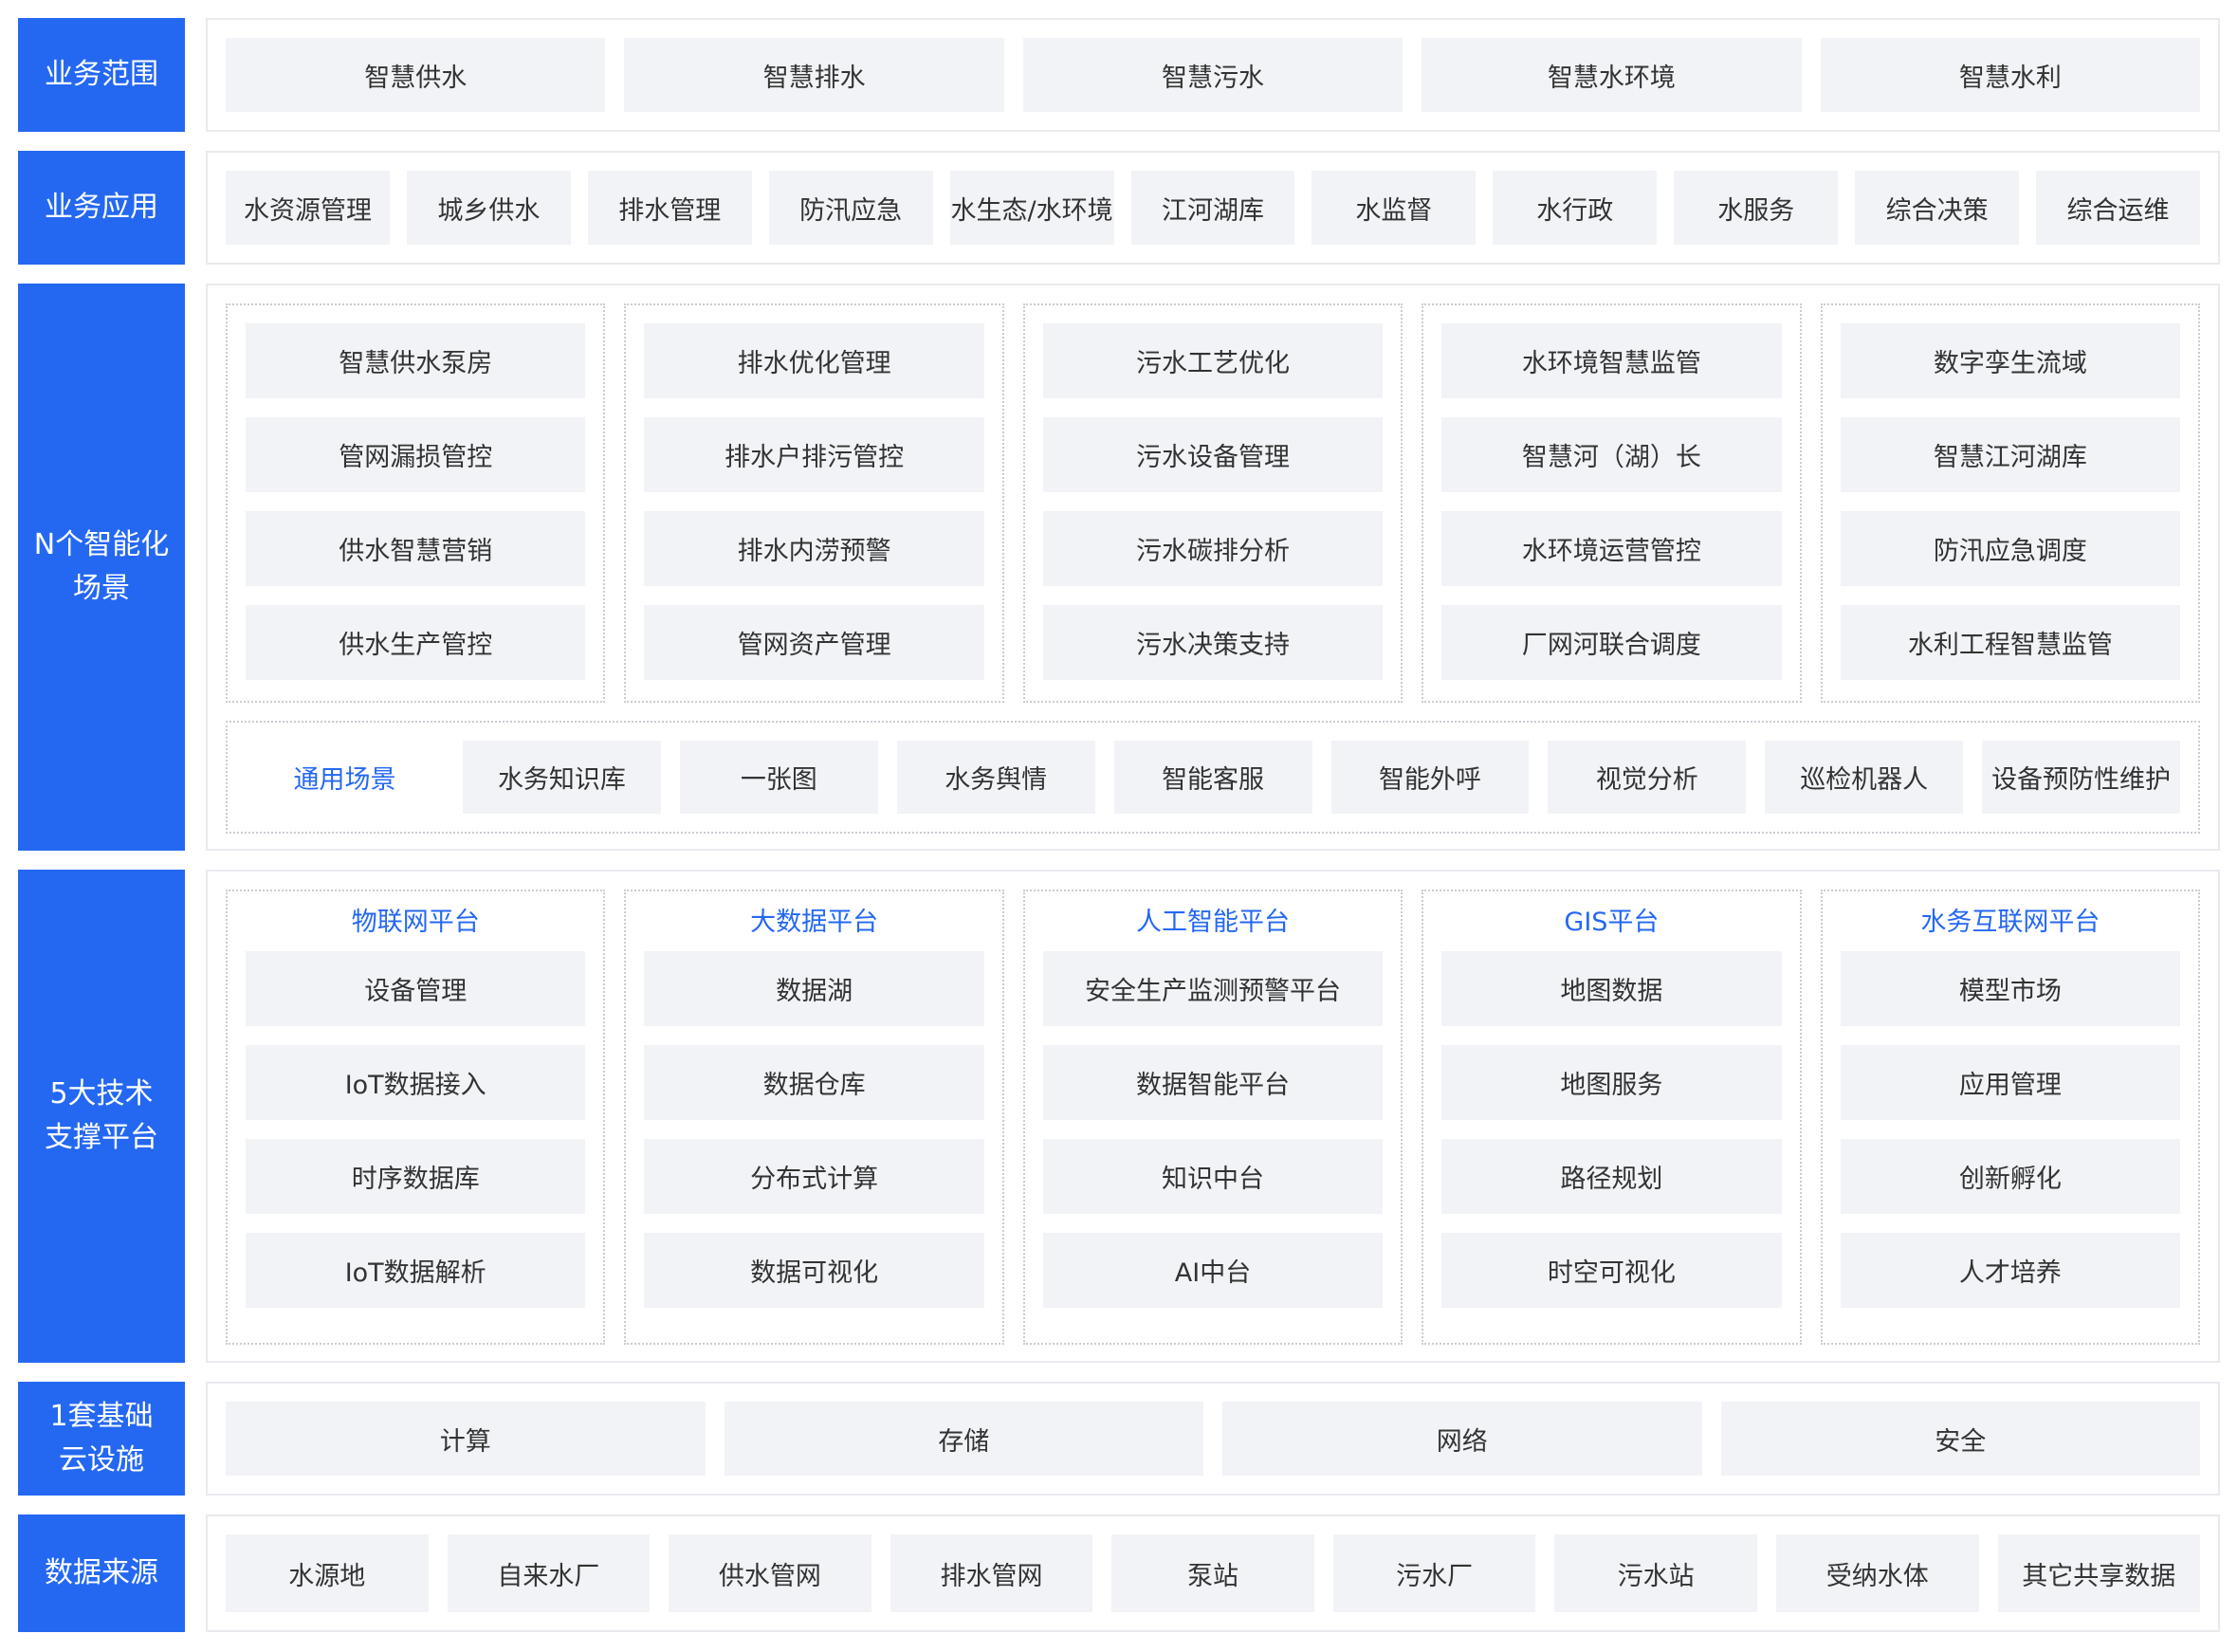 The image size is (2238, 1652). I want to click on infra-cells: 计算存储网络安全, so click(1213, 1439).